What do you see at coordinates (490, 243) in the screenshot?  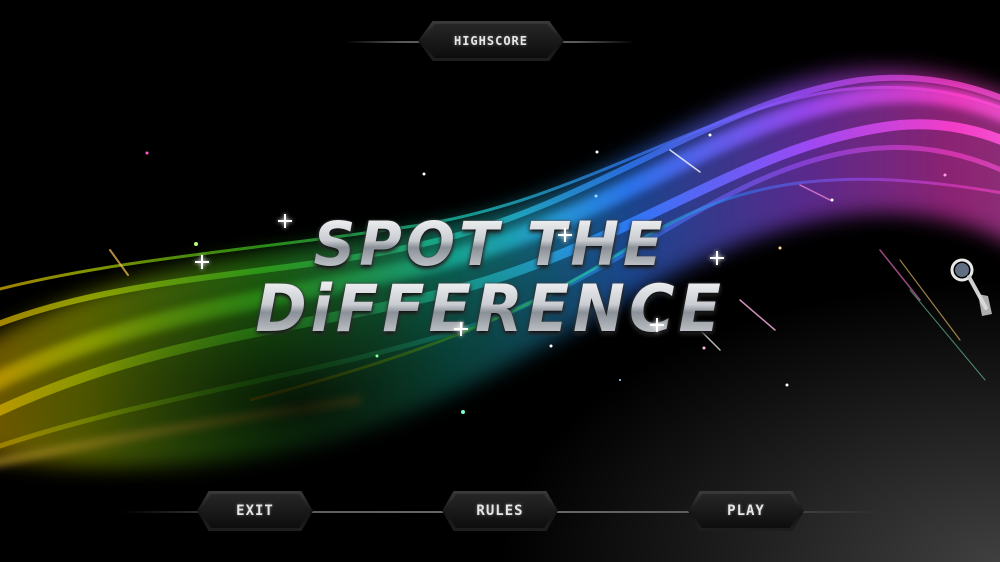 I see `title-line-1: SPOT THE` at bounding box center [490, 243].